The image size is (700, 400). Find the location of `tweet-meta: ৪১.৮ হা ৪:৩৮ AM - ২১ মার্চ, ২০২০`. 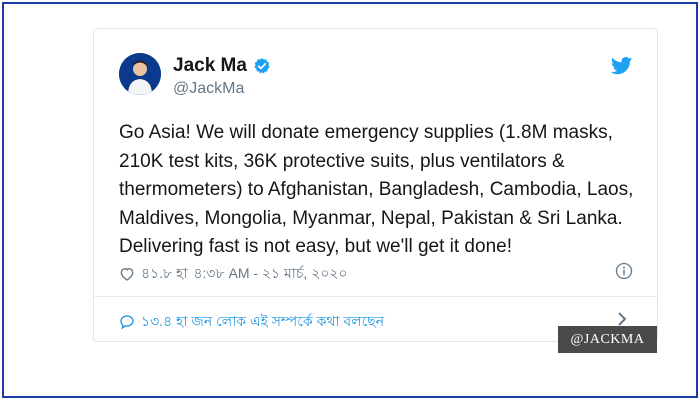

tweet-meta: ৪১.৮ হা ৪:৩৮ AM - ২১ মার্চ, ২০২০ is located at coordinates (233, 274).